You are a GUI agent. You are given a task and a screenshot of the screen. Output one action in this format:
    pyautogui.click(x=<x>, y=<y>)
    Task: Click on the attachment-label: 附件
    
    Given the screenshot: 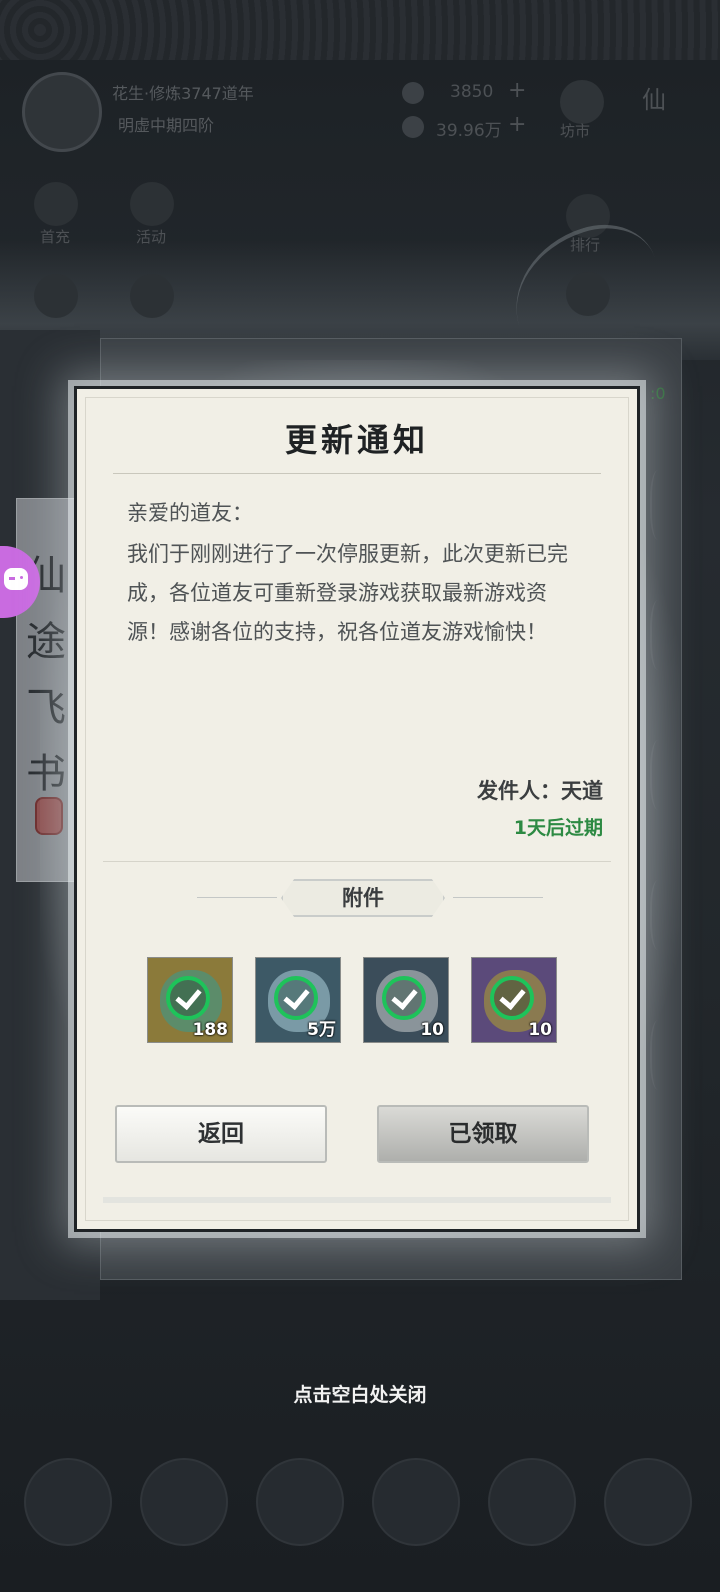 What is the action you would take?
    pyautogui.click(x=363, y=898)
    